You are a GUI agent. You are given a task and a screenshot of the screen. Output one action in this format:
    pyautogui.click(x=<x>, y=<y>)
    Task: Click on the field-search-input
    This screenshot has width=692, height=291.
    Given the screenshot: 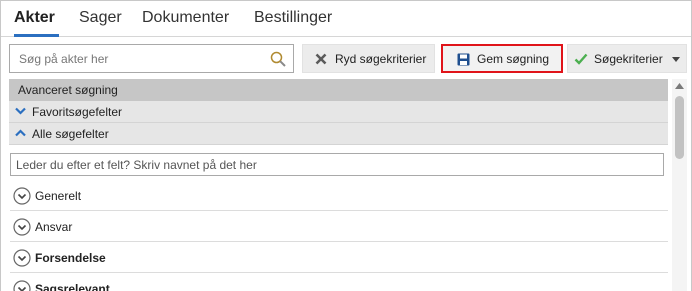 What is the action you would take?
    pyautogui.click(x=337, y=164)
    